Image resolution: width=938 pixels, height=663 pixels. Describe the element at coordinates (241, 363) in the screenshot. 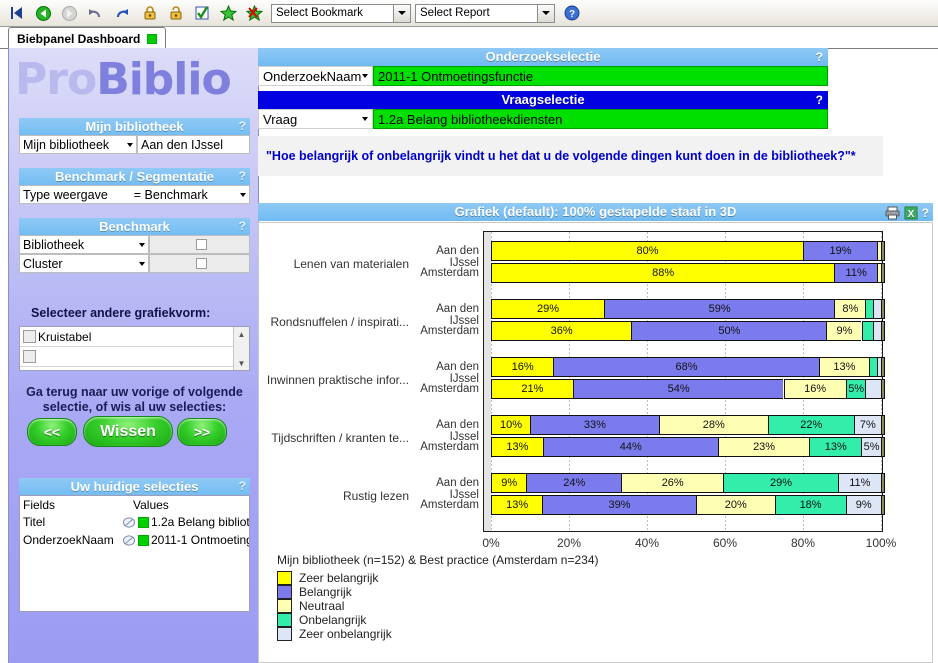

I see `scroll-down-icon: ▼` at that location.